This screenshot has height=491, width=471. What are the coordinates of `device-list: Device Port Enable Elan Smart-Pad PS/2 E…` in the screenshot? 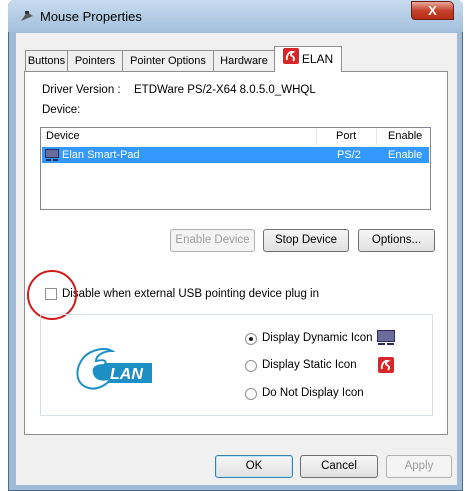 It's located at (235, 168).